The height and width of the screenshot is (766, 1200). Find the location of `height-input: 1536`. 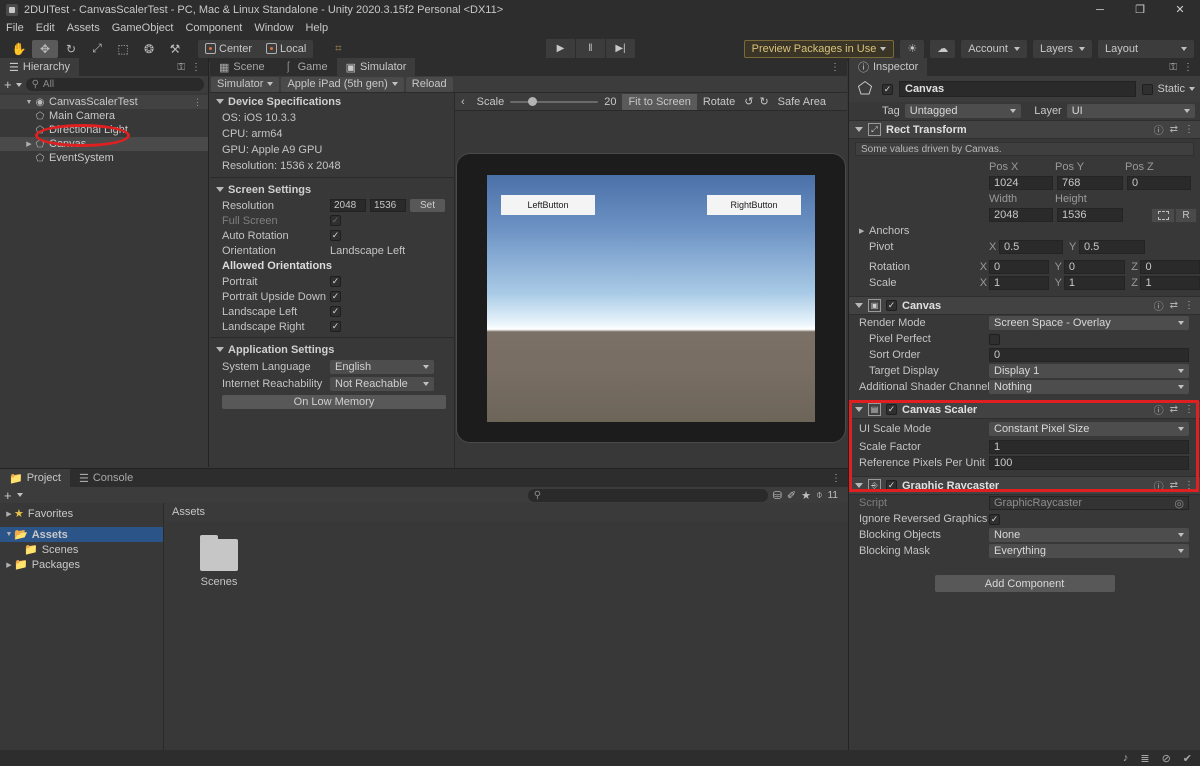

height-input: 1536 is located at coordinates (1090, 215).